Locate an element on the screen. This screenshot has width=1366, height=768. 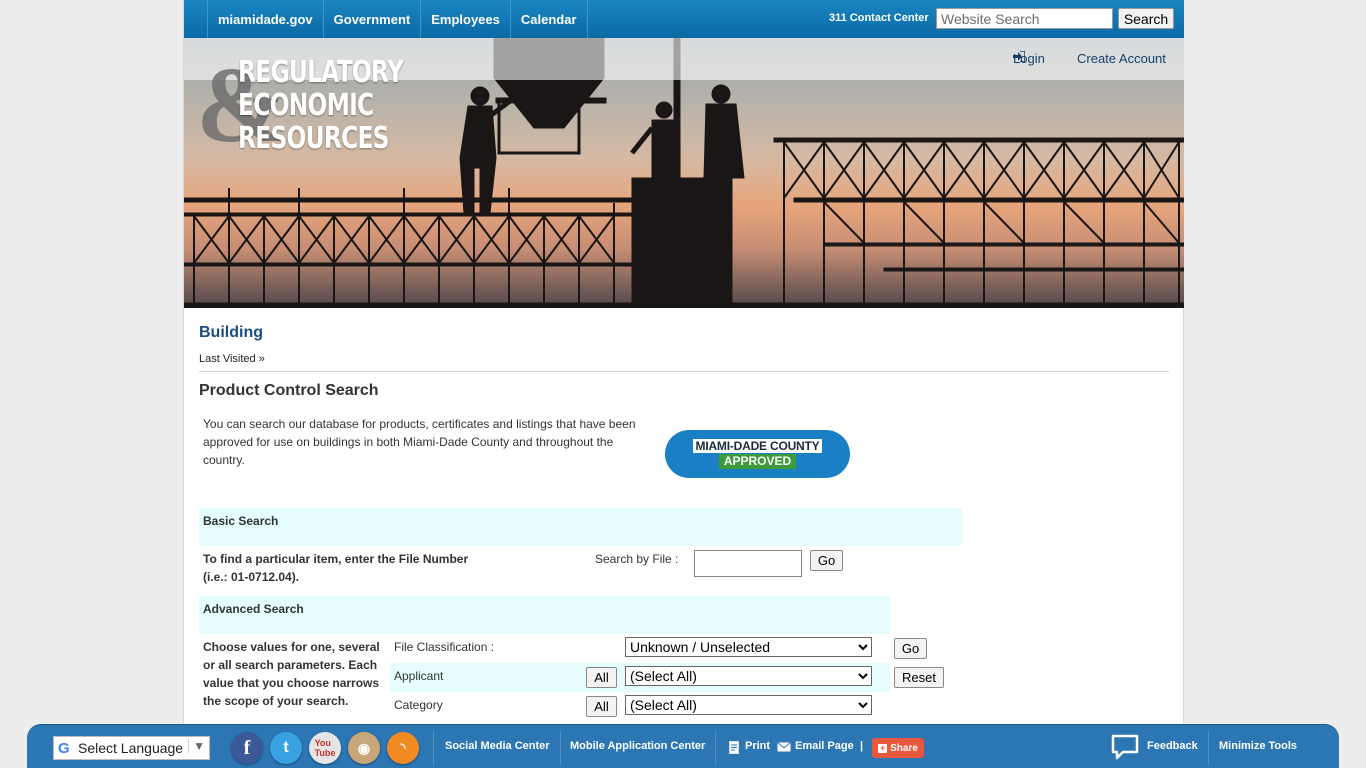
search-by-file-label: Search by File : is located at coordinates (637, 559).